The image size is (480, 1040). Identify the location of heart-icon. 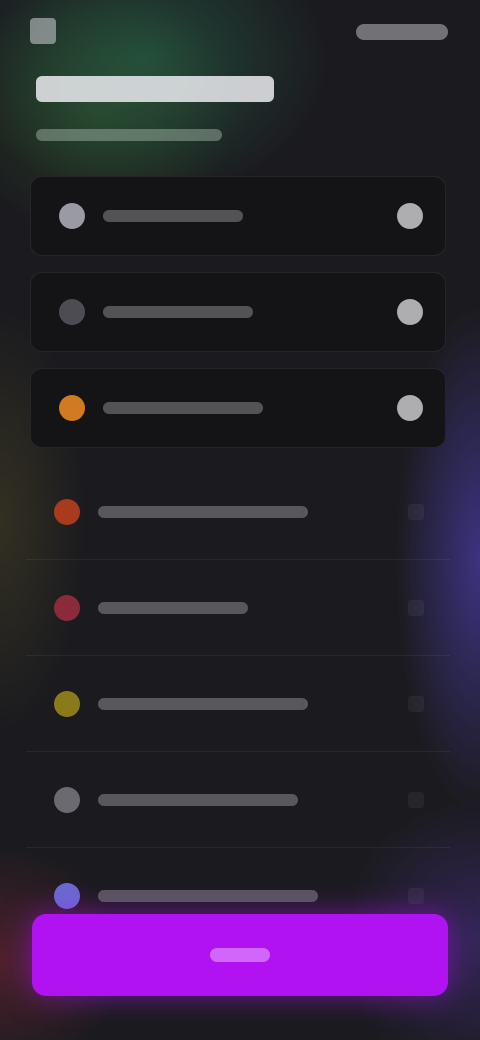
(67, 607).